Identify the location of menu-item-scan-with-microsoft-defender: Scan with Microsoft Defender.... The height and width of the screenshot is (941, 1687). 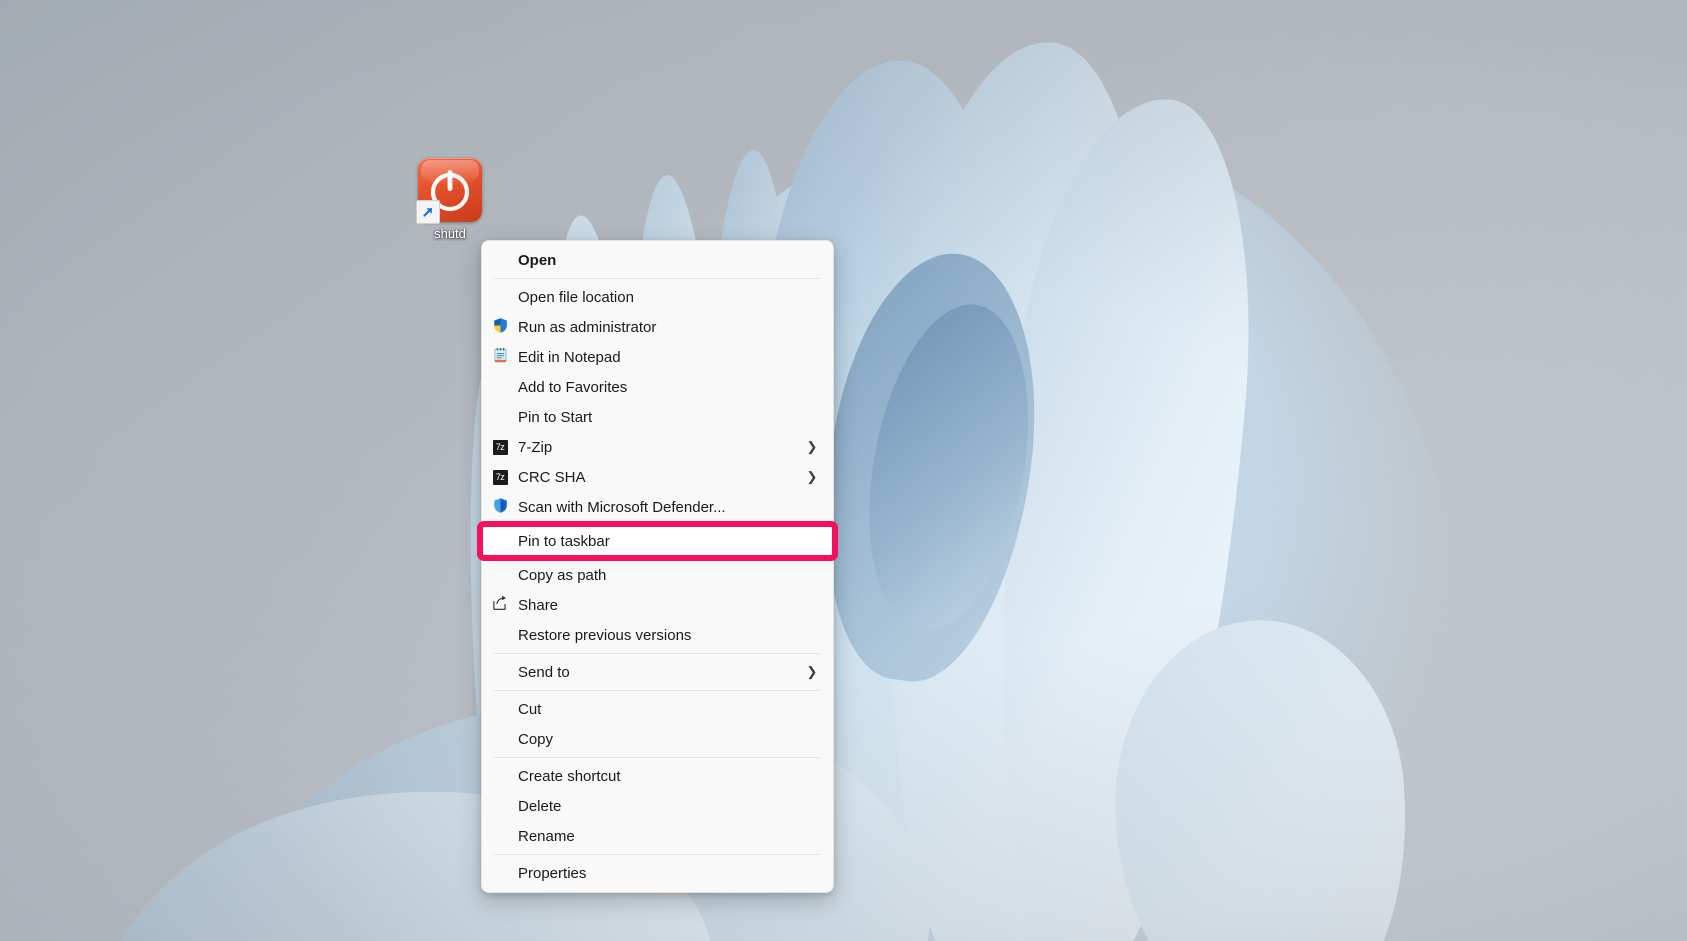
(657, 507).